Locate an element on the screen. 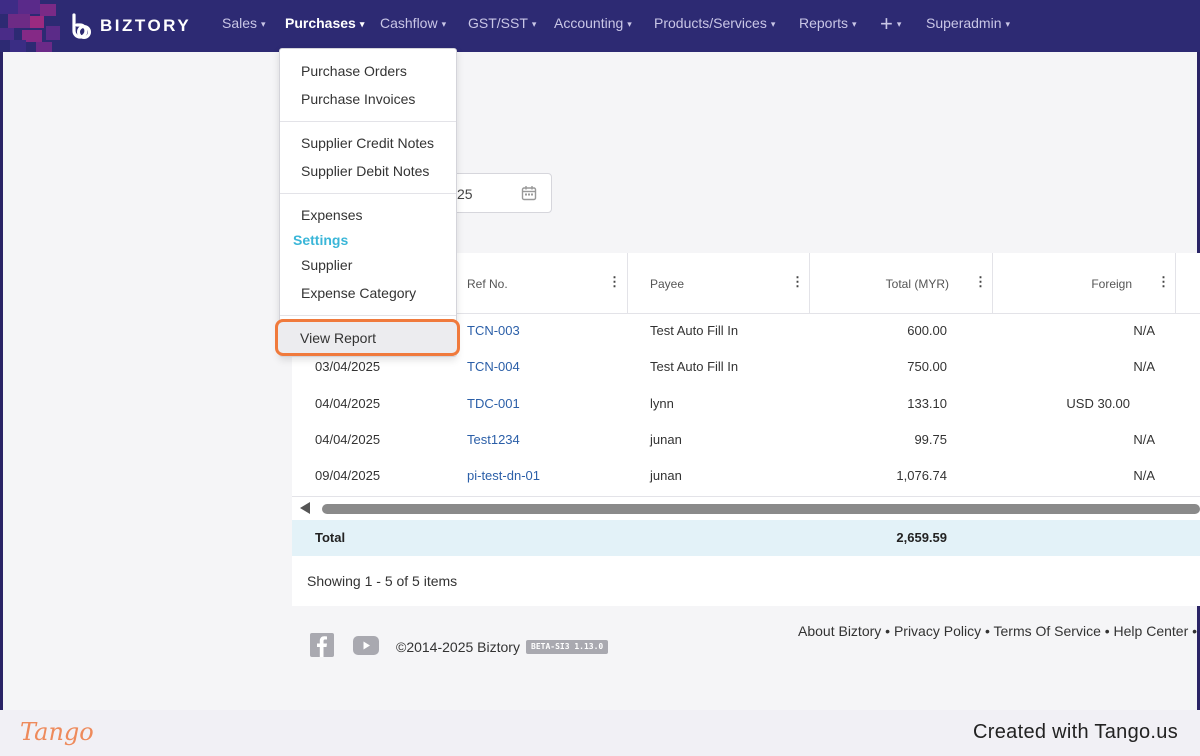 This screenshot has height=756, width=1200. nav-purchases: Purchases ▾ is located at coordinates (324, 23).